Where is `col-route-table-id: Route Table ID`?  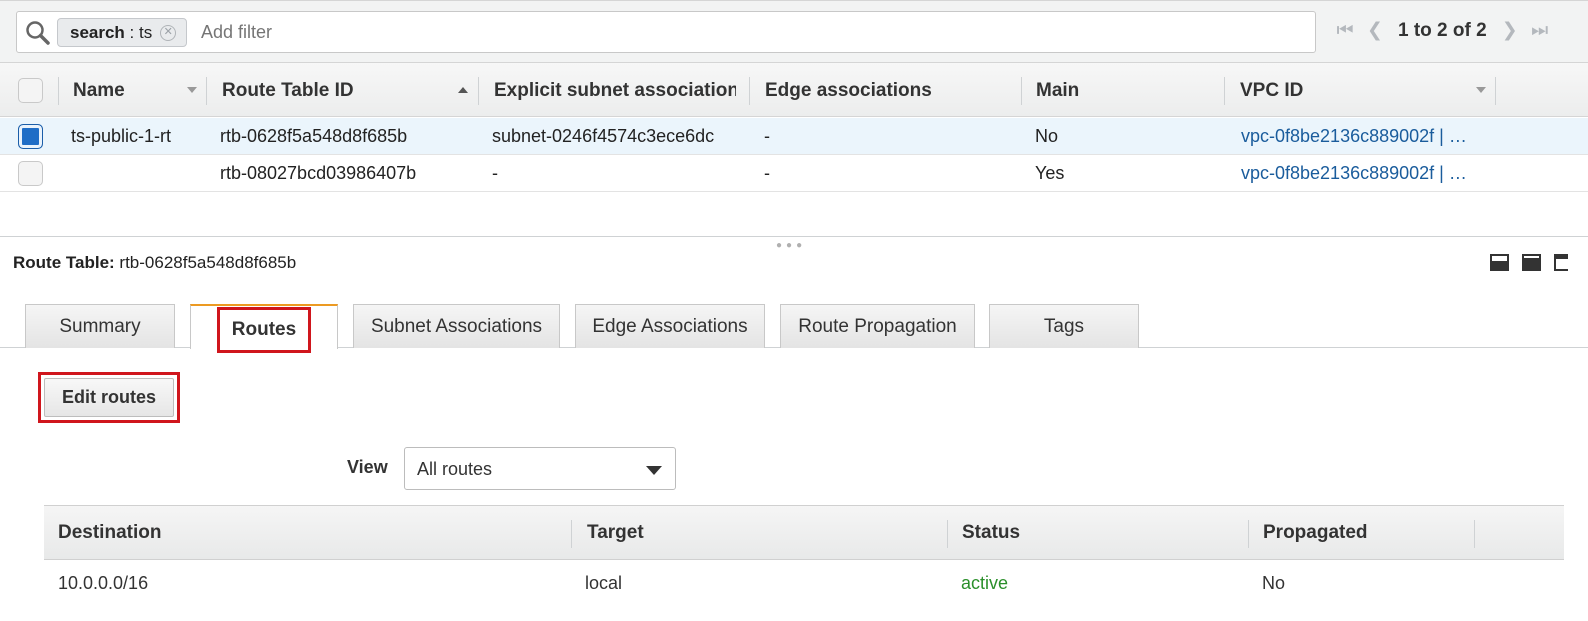
col-route-table-id: Route Table ID is located at coordinates (337, 90).